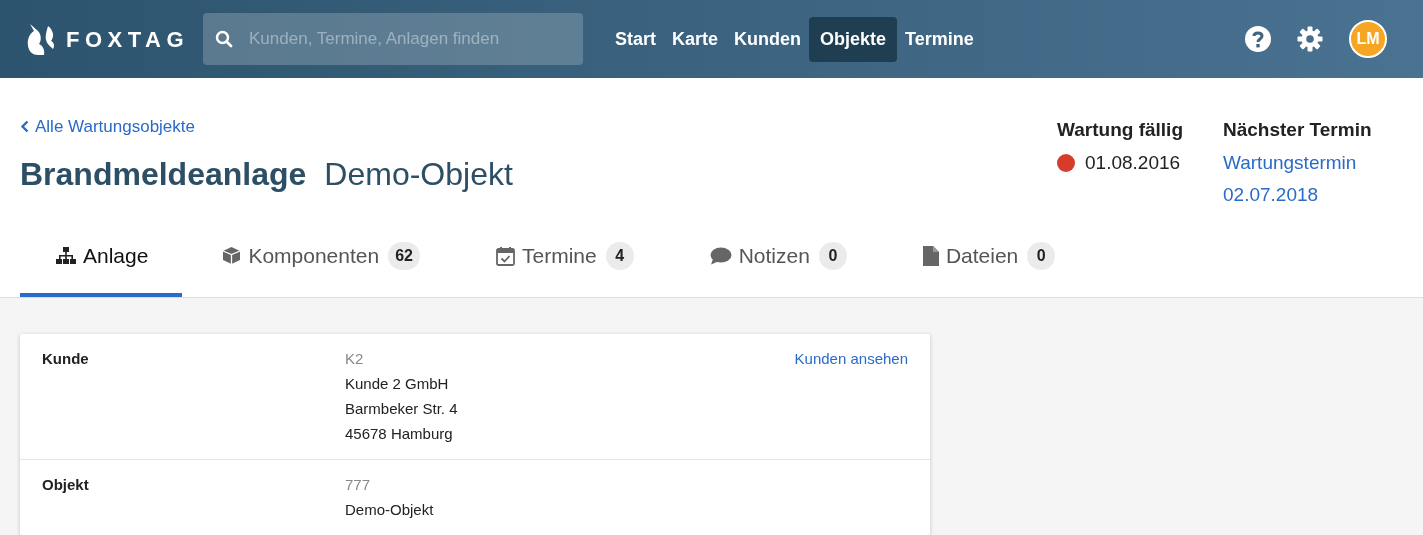 This screenshot has height=535, width=1423. Describe the element at coordinates (505, 255) in the screenshot. I see `calendar-check-icon` at that location.